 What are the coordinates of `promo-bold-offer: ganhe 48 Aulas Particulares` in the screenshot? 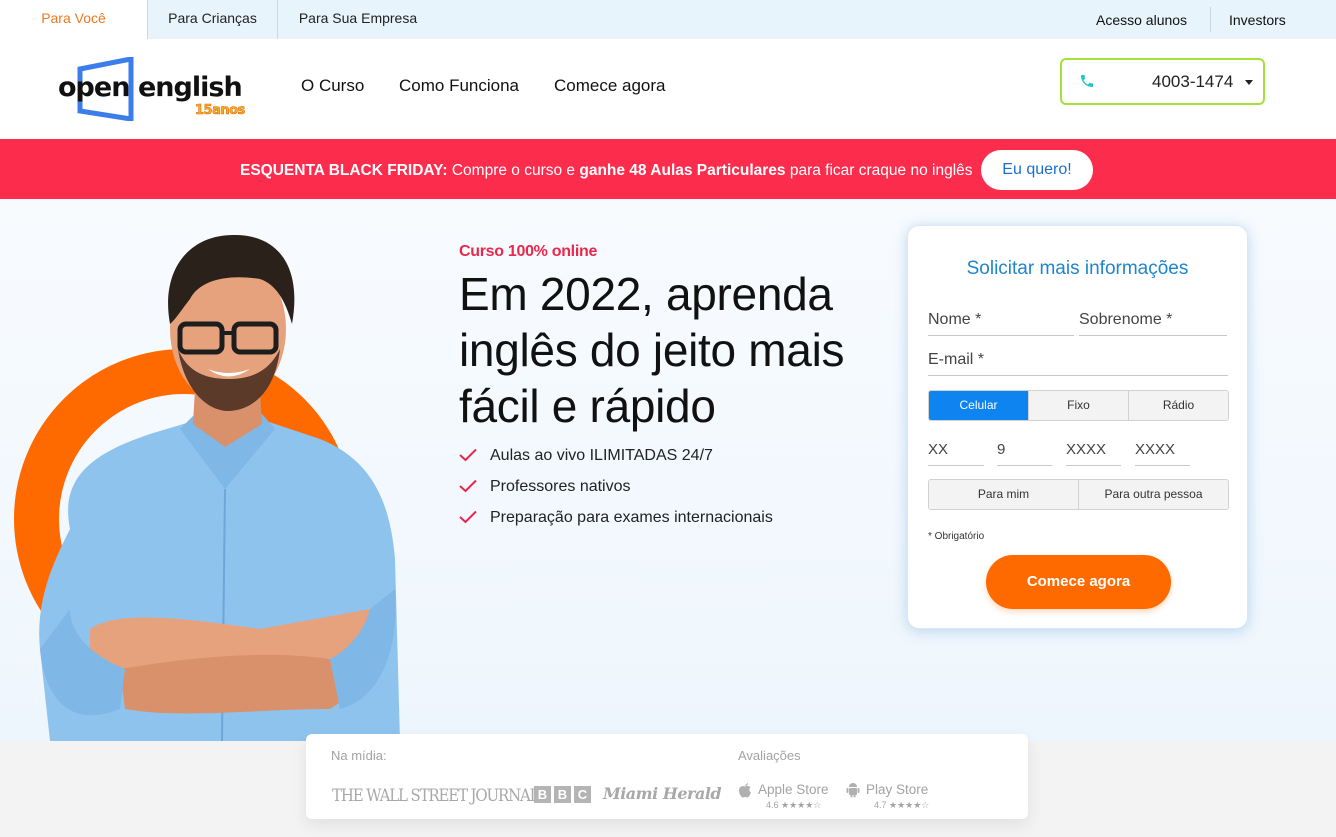 It's located at (682, 170).